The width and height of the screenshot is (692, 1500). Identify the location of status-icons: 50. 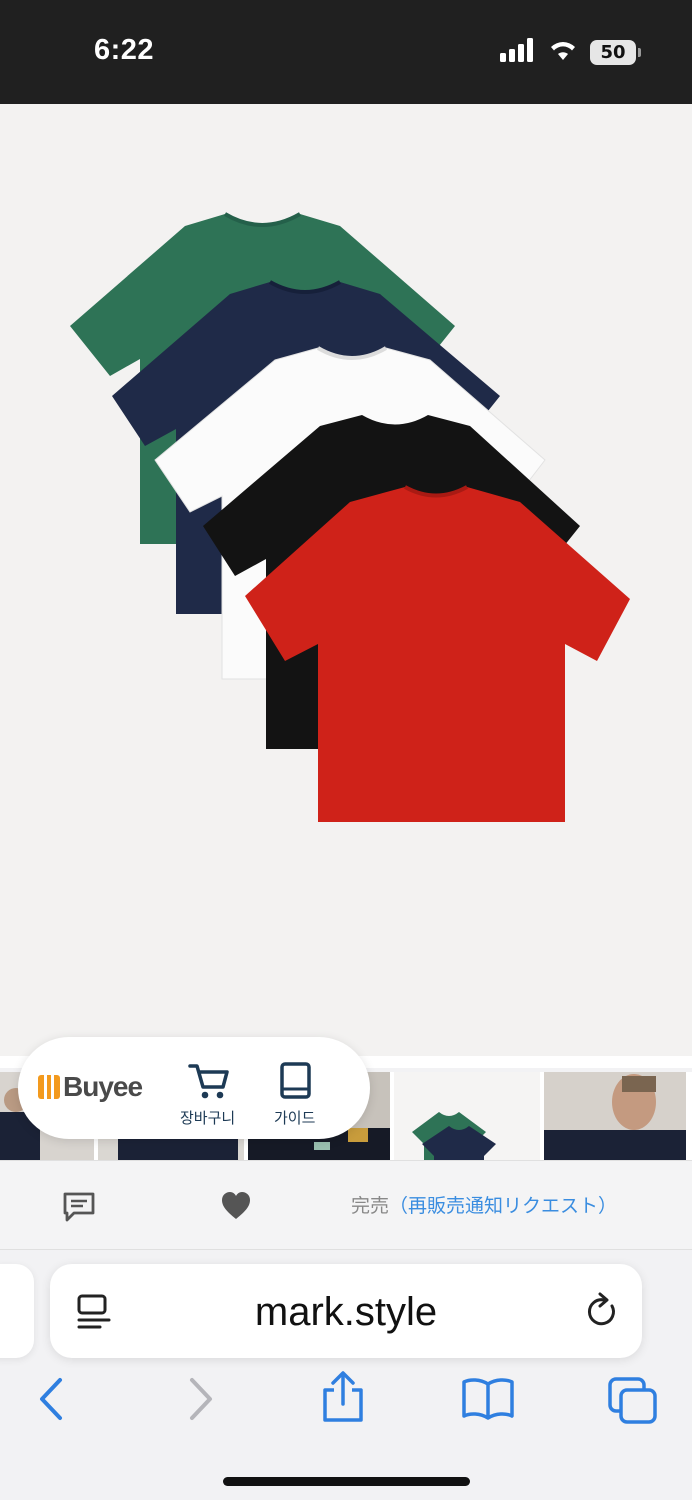
(570, 52).